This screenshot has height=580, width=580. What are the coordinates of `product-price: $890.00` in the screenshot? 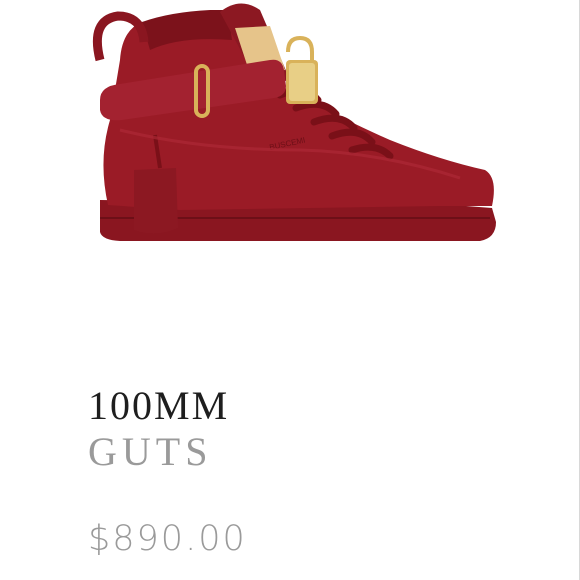 It's located at (167, 539).